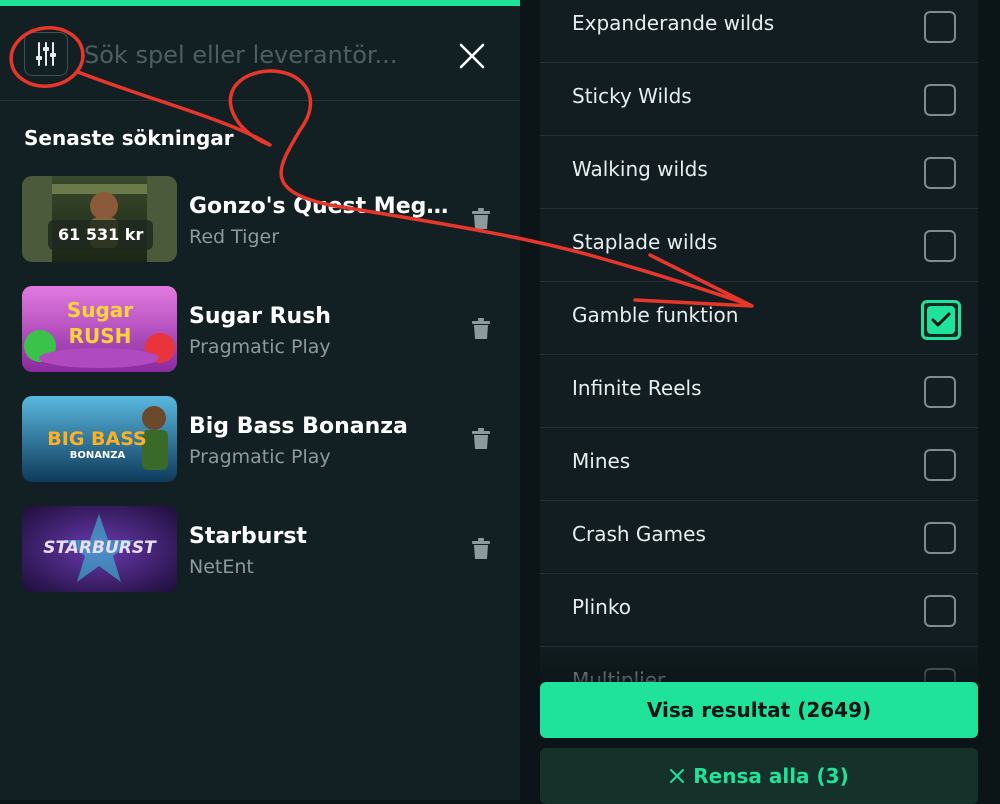  I want to click on recent-search-item: Sugar RUSH Sugar Rush Pragmatic Play, so click(262, 330).